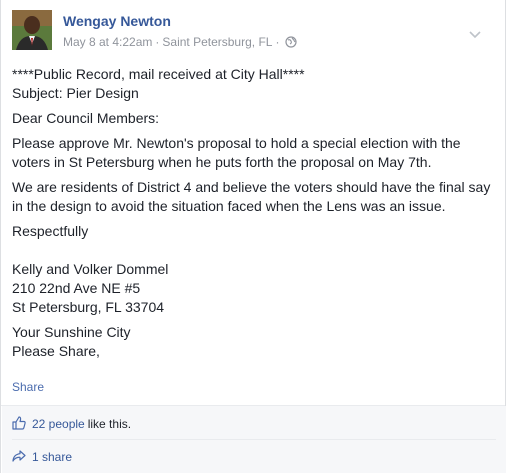 The image size is (506, 473). What do you see at coordinates (117, 21) in the screenshot?
I see `author-name: Wengay Newton` at bounding box center [117, 21].